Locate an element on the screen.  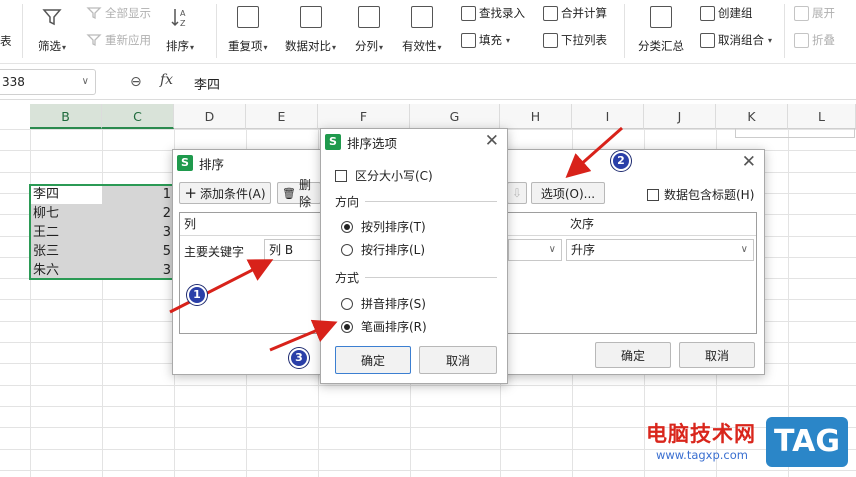
annotation-badge-1: 1 is located at coordinates (197, 295).